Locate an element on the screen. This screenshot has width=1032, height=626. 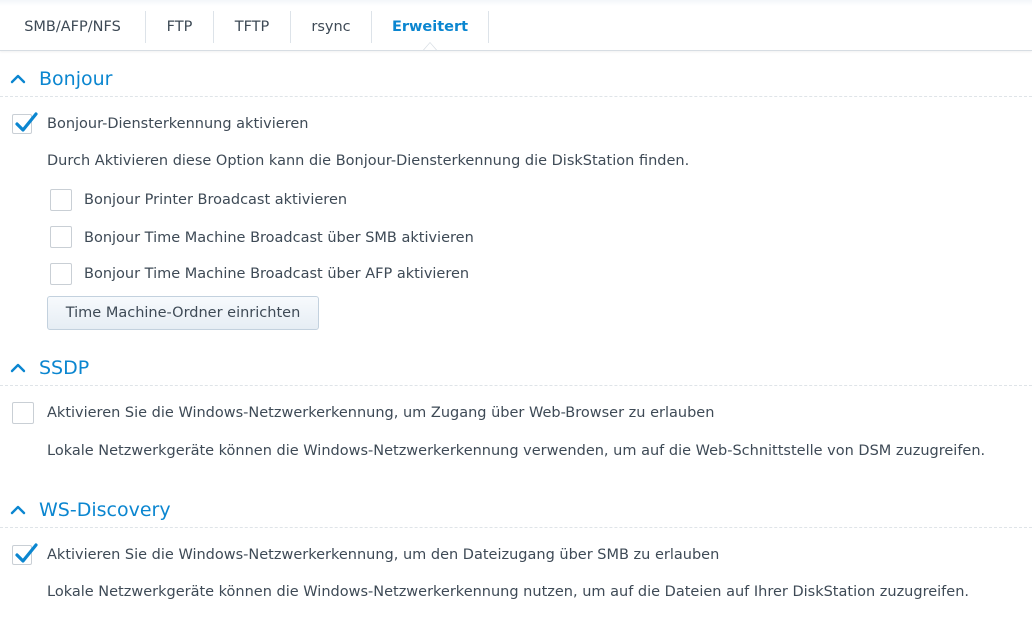
tab-ftp: FTP is located at coordinates (180, 27).